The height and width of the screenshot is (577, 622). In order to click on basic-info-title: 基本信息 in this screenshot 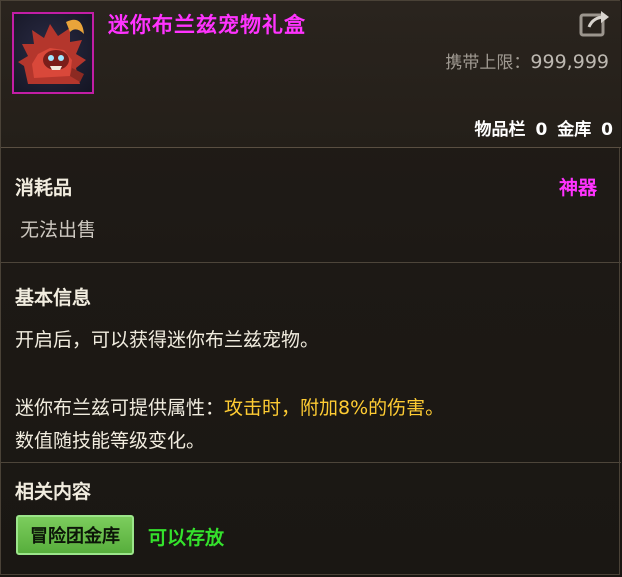, I will do `click(53, 298)`.